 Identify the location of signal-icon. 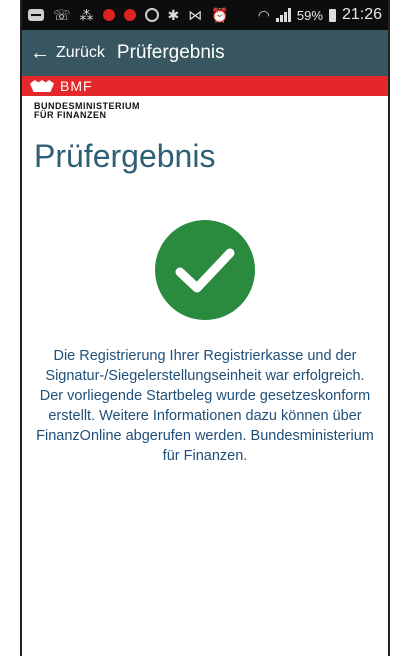
(283, 15).